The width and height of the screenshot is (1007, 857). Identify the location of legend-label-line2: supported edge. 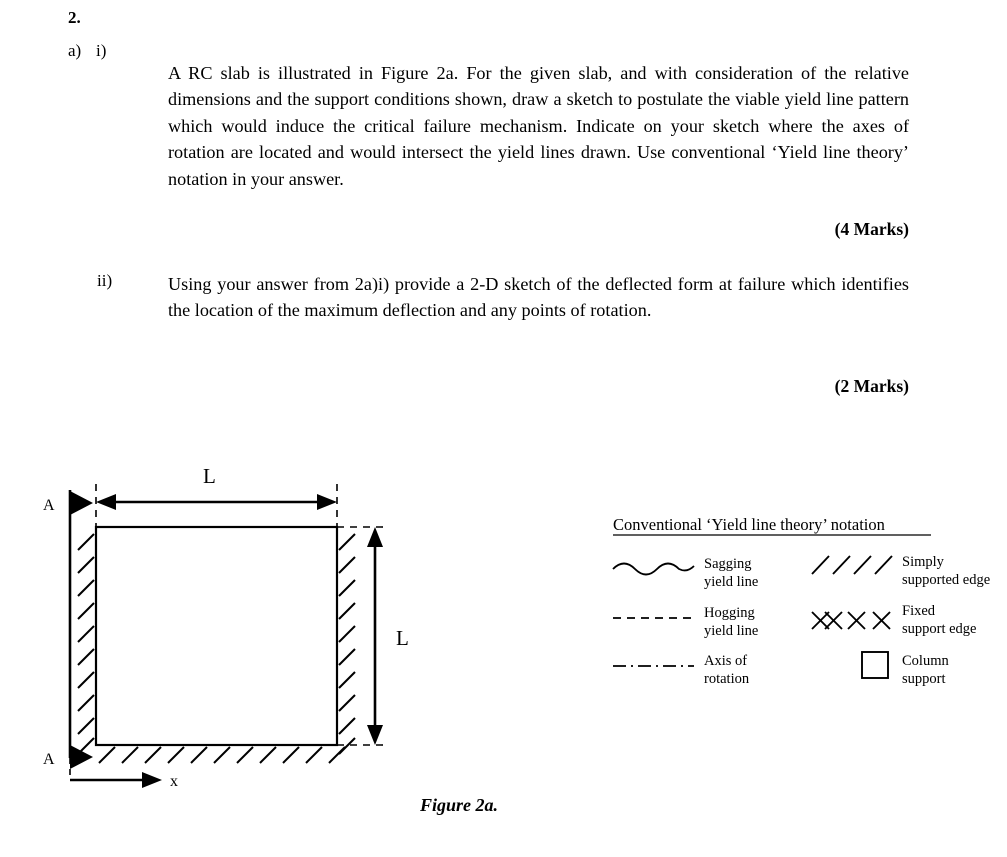
(946, 580).